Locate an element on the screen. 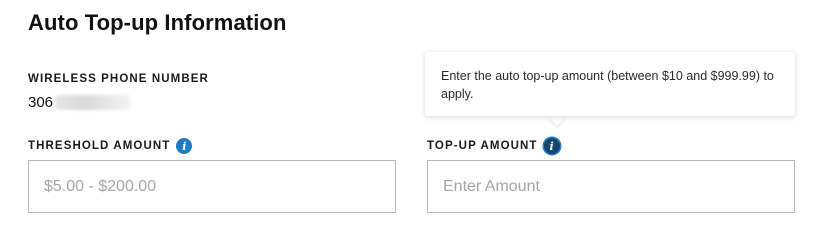 The width and height of the screenshot is (827, 240). threshold-amount-label-row: THRESHOLD AMOUNT i is located at coordinates (110, 146).